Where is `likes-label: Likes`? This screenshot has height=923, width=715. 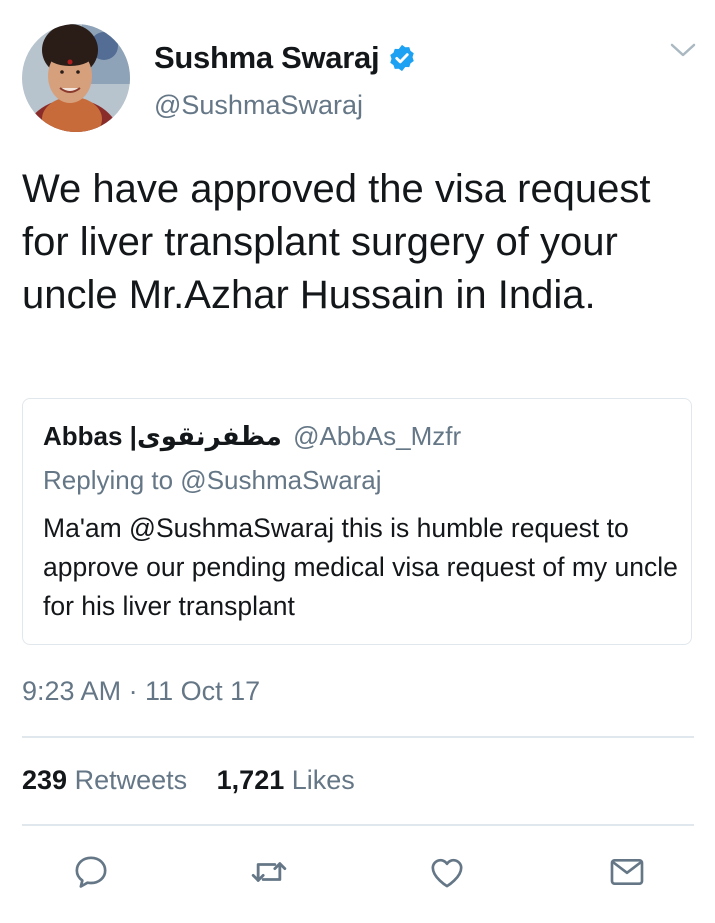
likes-label: Likes is located at coordinates (323, 780).